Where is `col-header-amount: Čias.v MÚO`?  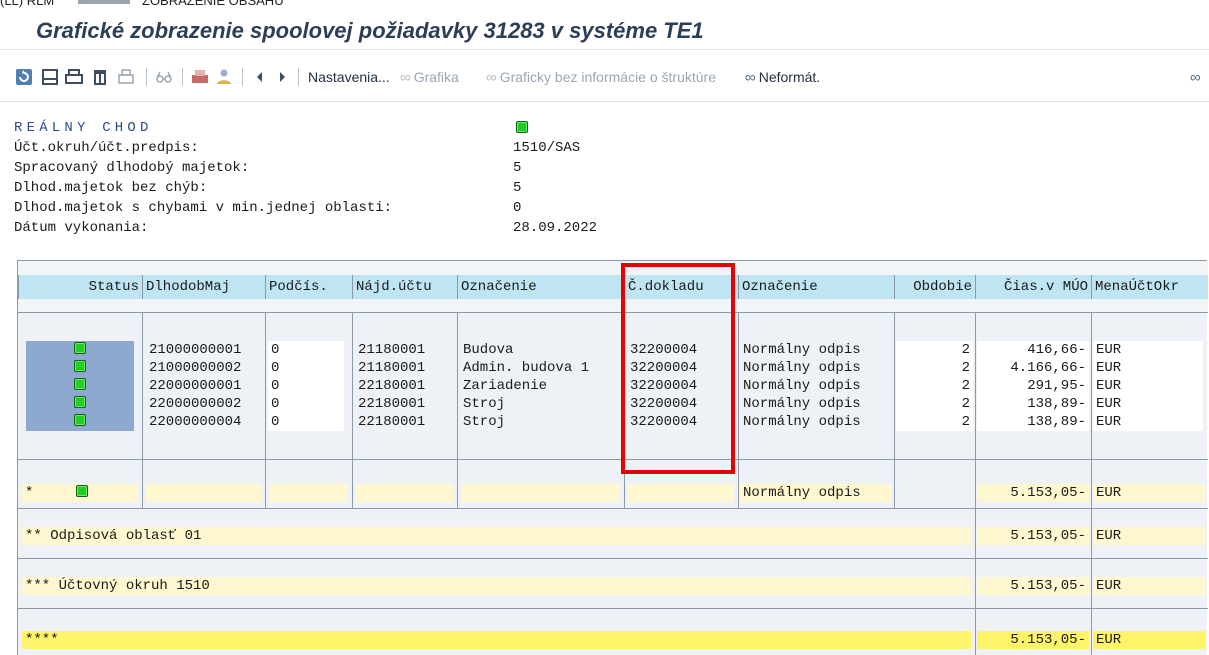 col-header-amount: Čias.v MÚO is located at coordinates (1033, 287).